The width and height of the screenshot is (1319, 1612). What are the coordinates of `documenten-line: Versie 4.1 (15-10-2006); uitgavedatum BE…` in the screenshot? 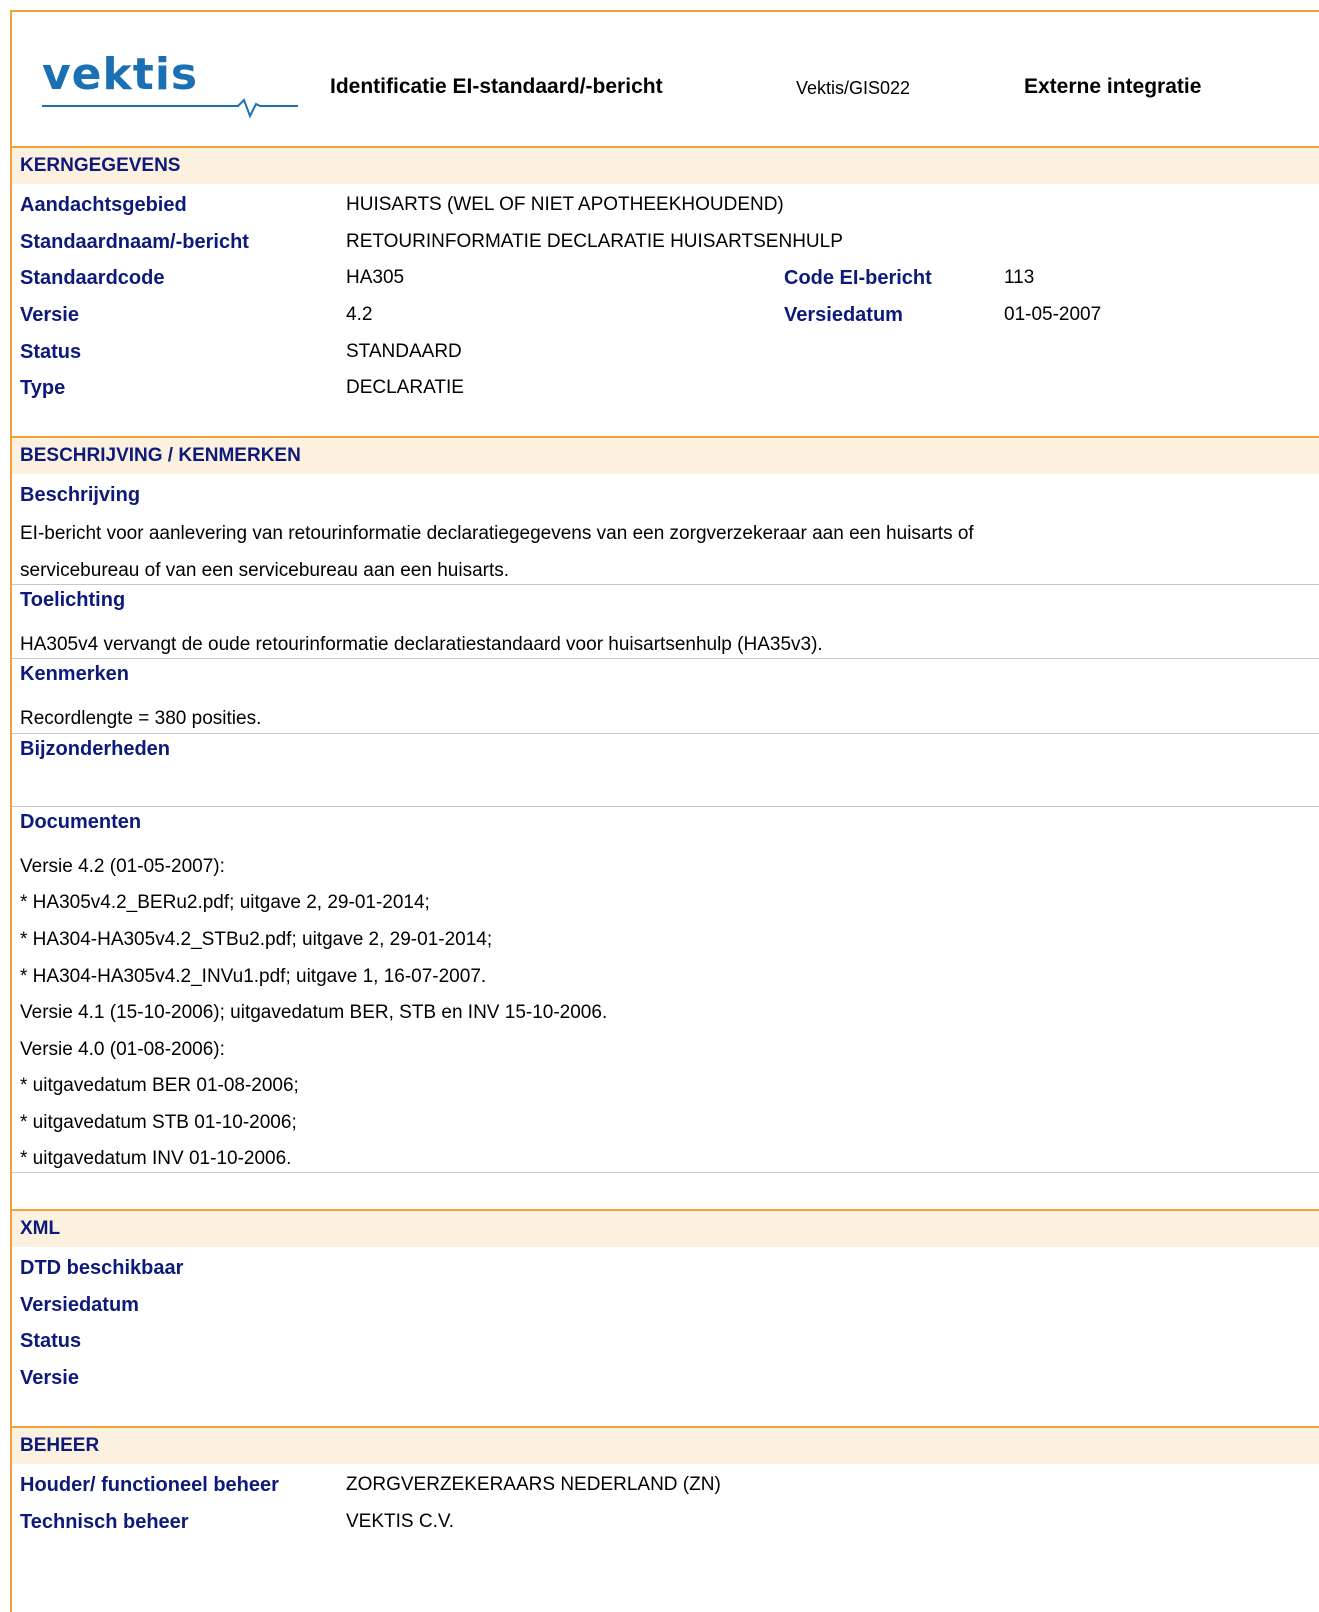 It's located at (314, 1012).